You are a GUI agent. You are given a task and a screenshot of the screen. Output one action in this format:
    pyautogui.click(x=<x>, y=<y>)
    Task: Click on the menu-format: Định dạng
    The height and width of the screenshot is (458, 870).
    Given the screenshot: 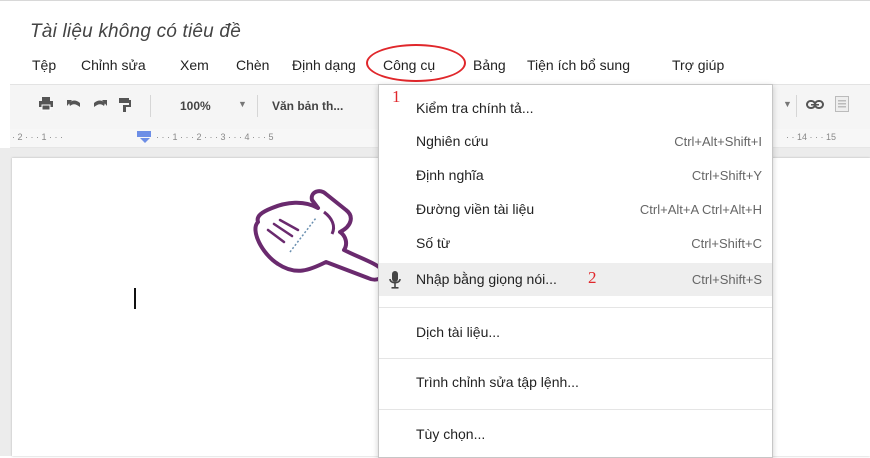 What is the action you would take?
    pyautogui.click(x=324, y=65)
    